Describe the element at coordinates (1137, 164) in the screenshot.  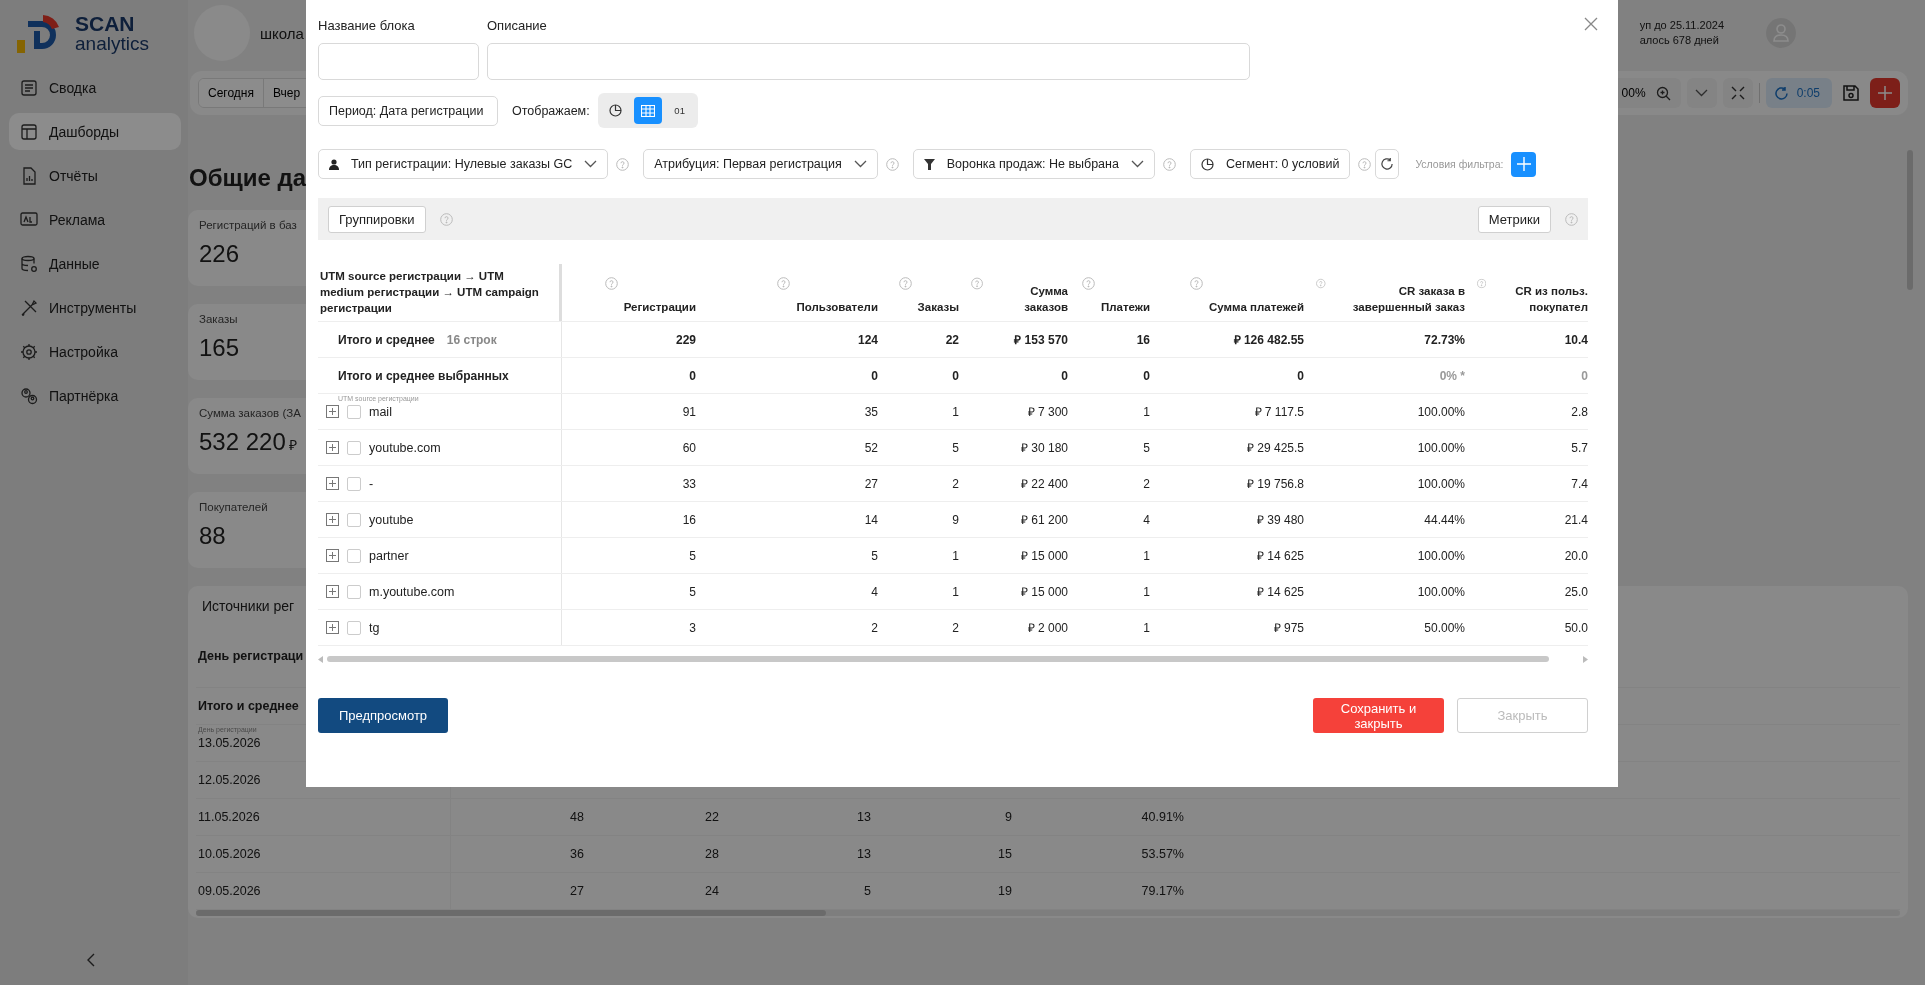
I see `chevron-down-icon` at that location.